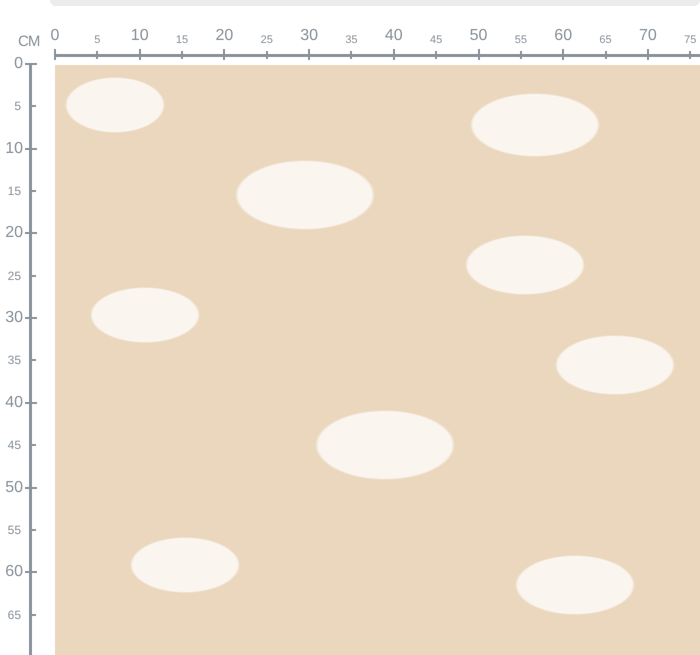 The height and width of the screenshot is (655, 700). Describe the element at coordinates (690, 40) in the screenshot. I see `ruler-label: 75` at that location.